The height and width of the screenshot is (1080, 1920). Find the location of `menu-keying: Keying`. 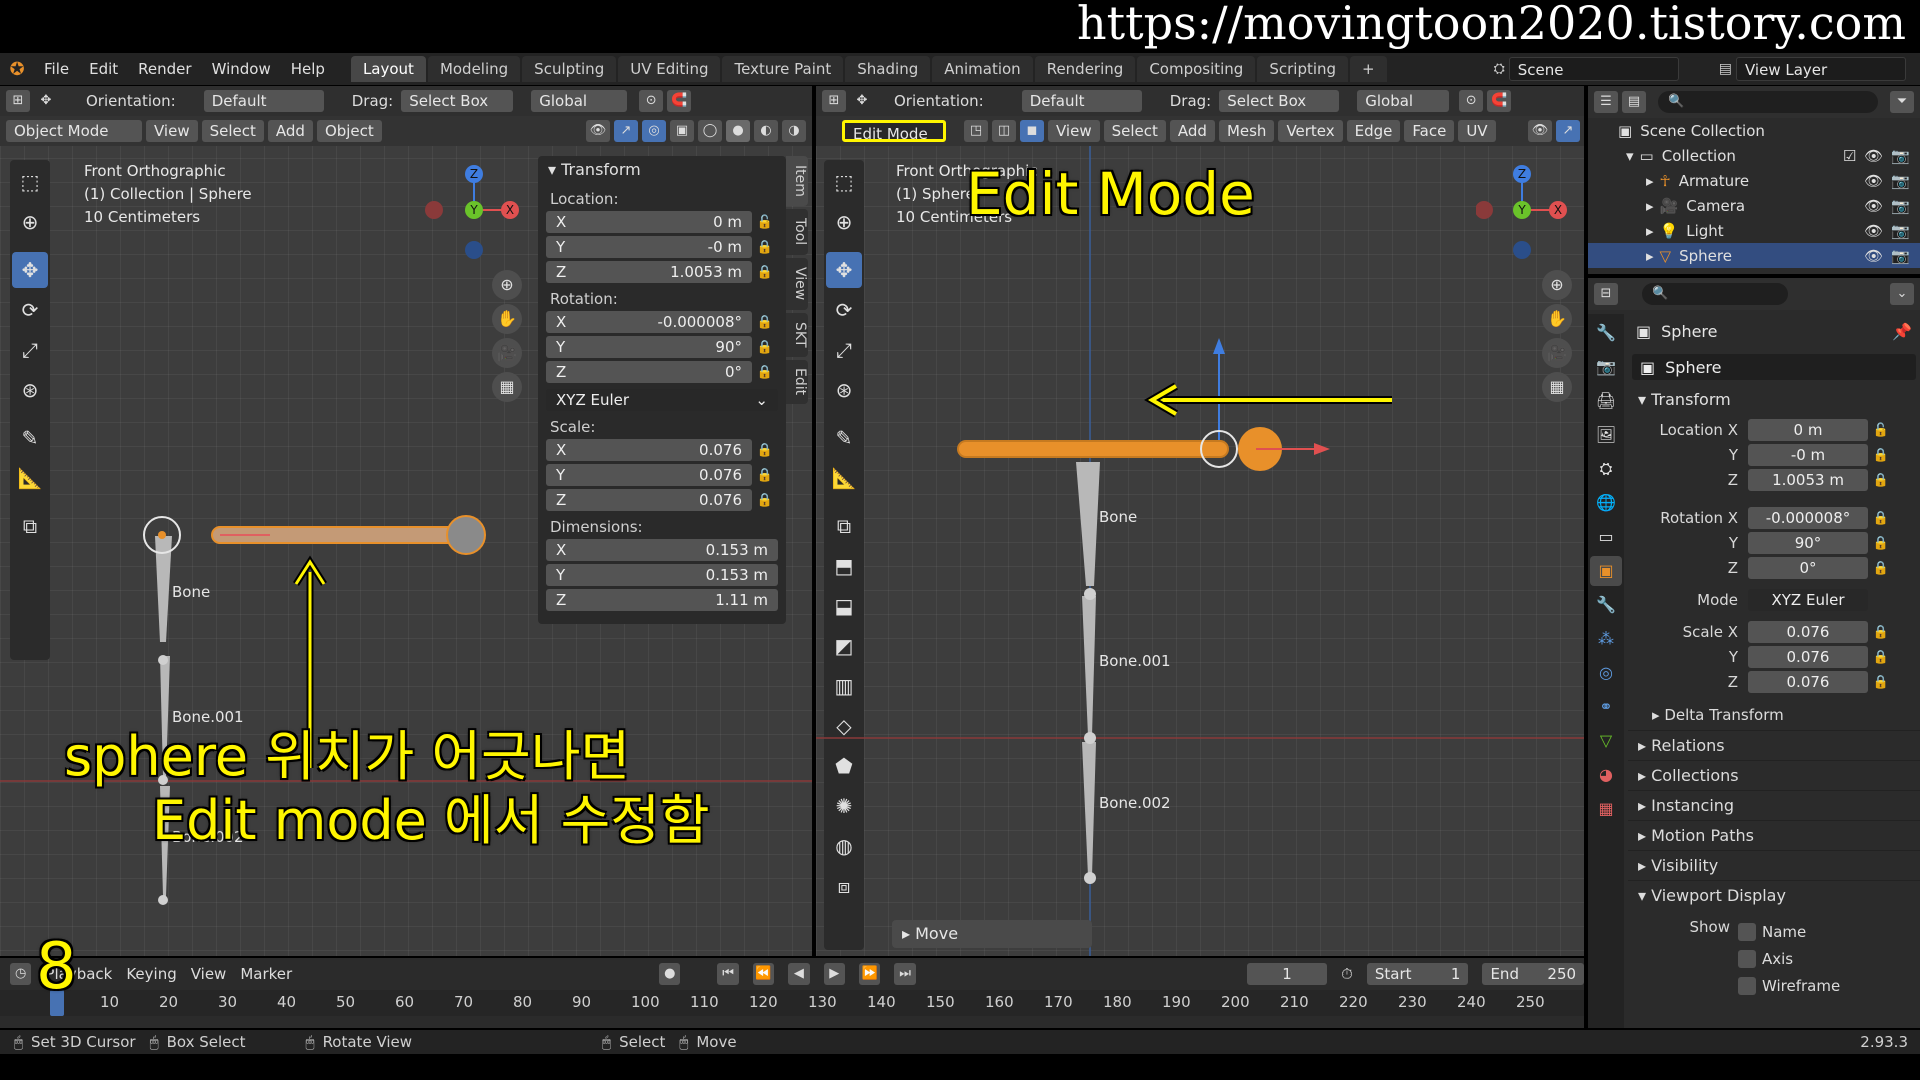

menu-keying: Keying is located at coordinates (151, 974).